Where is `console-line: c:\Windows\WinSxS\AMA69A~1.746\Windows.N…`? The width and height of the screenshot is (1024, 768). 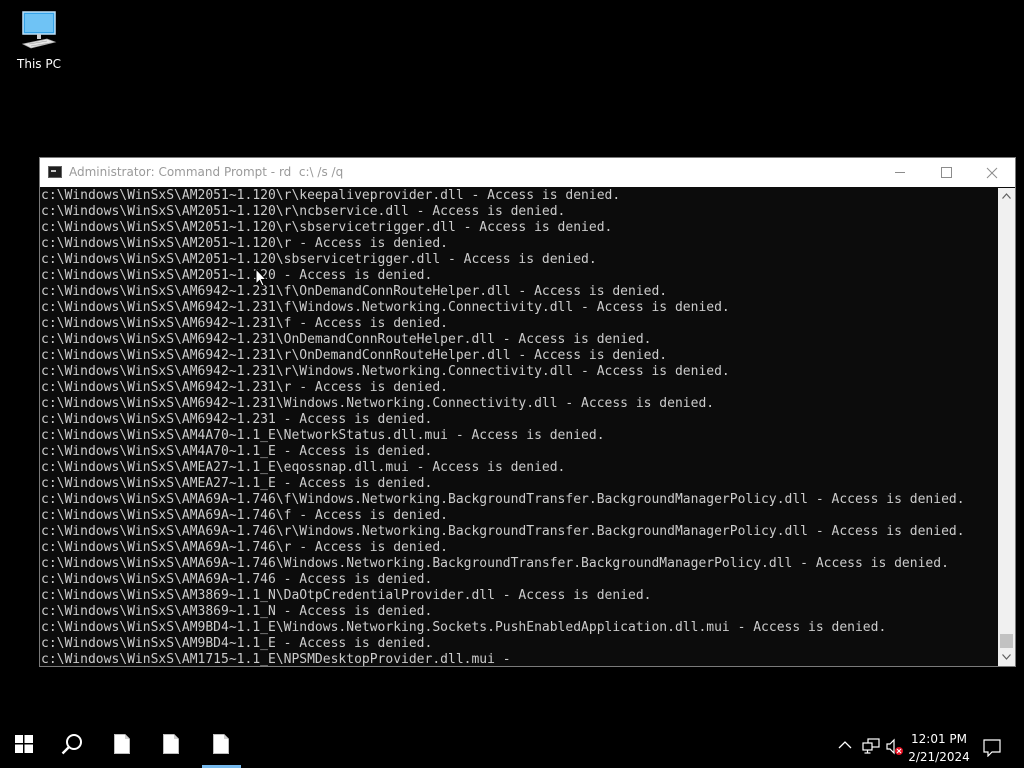 console-line: c:\Windows\WinSxS\AMA69A~1.746\Windows.N… is located at coordinates (495, 563).